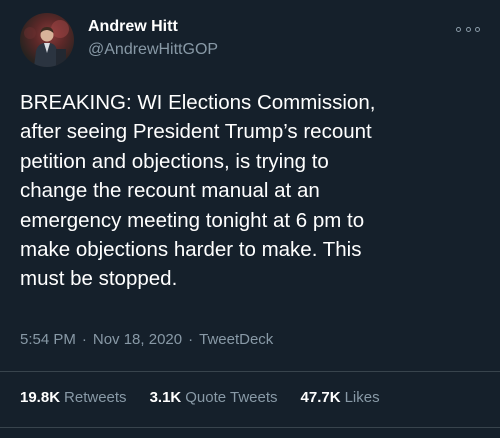 This screenshot has width=500, height=438. Describe the element at coordinates (137, 339) in the screenshot. I see `tweet-date: Nov 18, 2020` at that location.